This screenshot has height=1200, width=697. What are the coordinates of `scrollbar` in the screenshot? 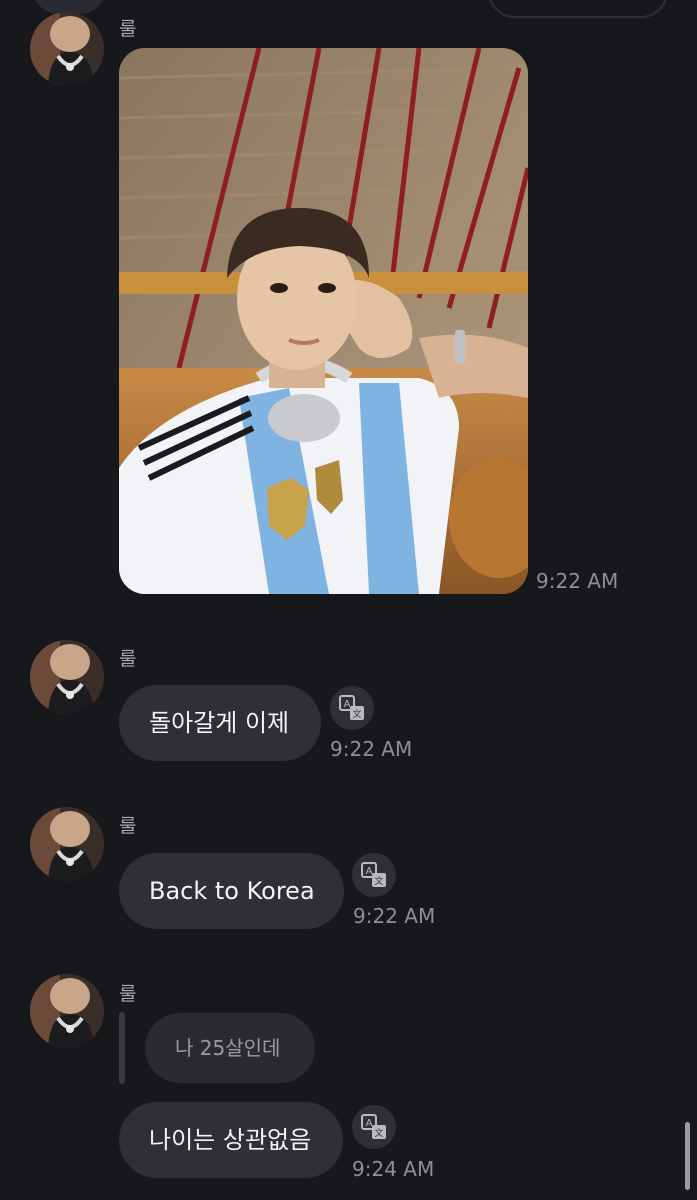 It's located at (687, 1156).